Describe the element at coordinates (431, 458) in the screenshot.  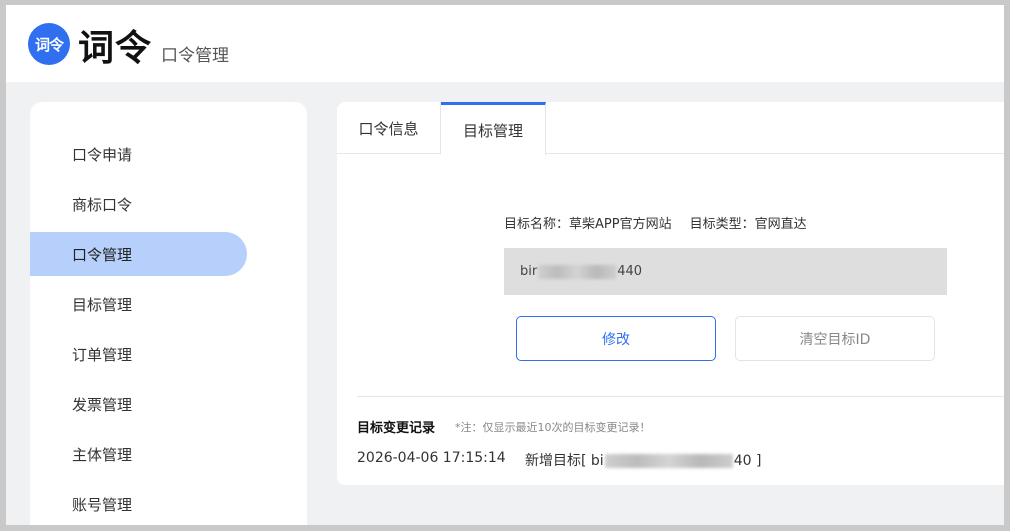
I see `record-time: 2026-04-06 17:15:14` at that location.